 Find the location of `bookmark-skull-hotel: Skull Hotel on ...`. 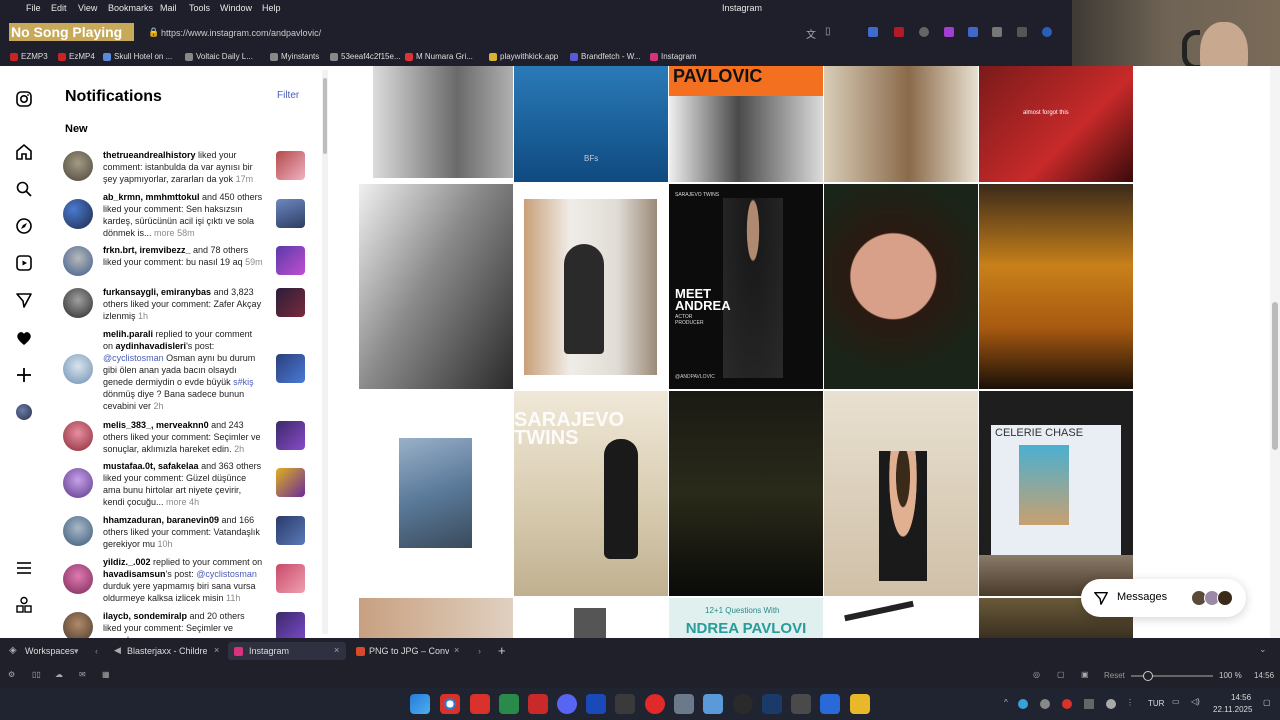

bookmark-skull-hotel: Skull Hotel on ... is located at coordinates (137, 56).